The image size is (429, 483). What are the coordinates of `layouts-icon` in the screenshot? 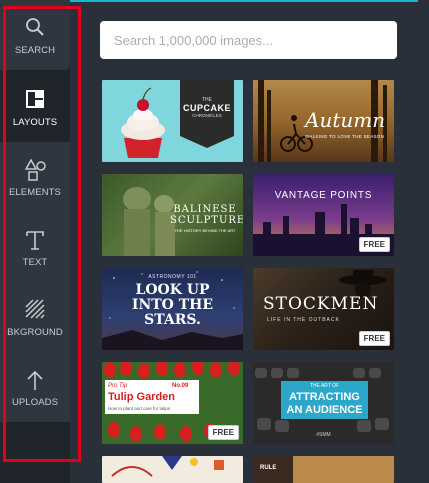 It's located at (35, 99).